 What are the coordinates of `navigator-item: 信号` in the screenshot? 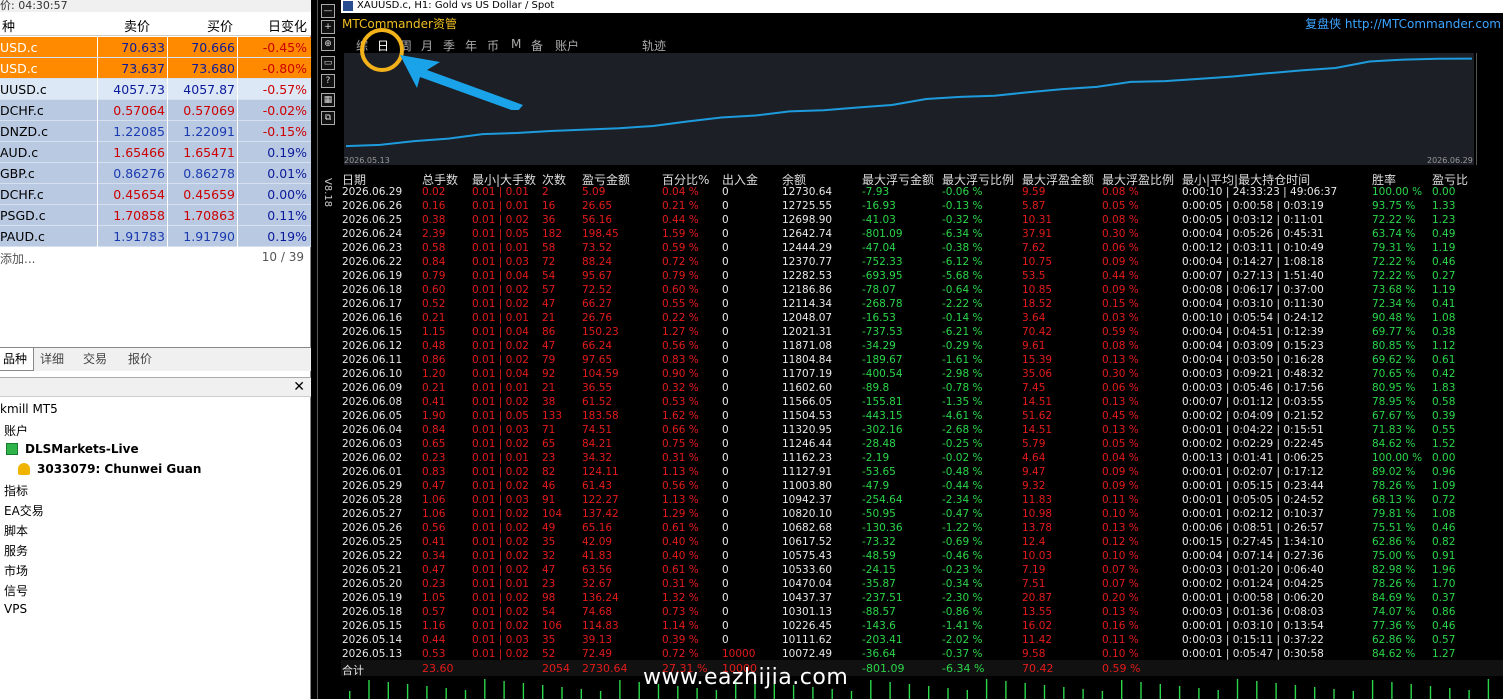 It's located at (16, 590).